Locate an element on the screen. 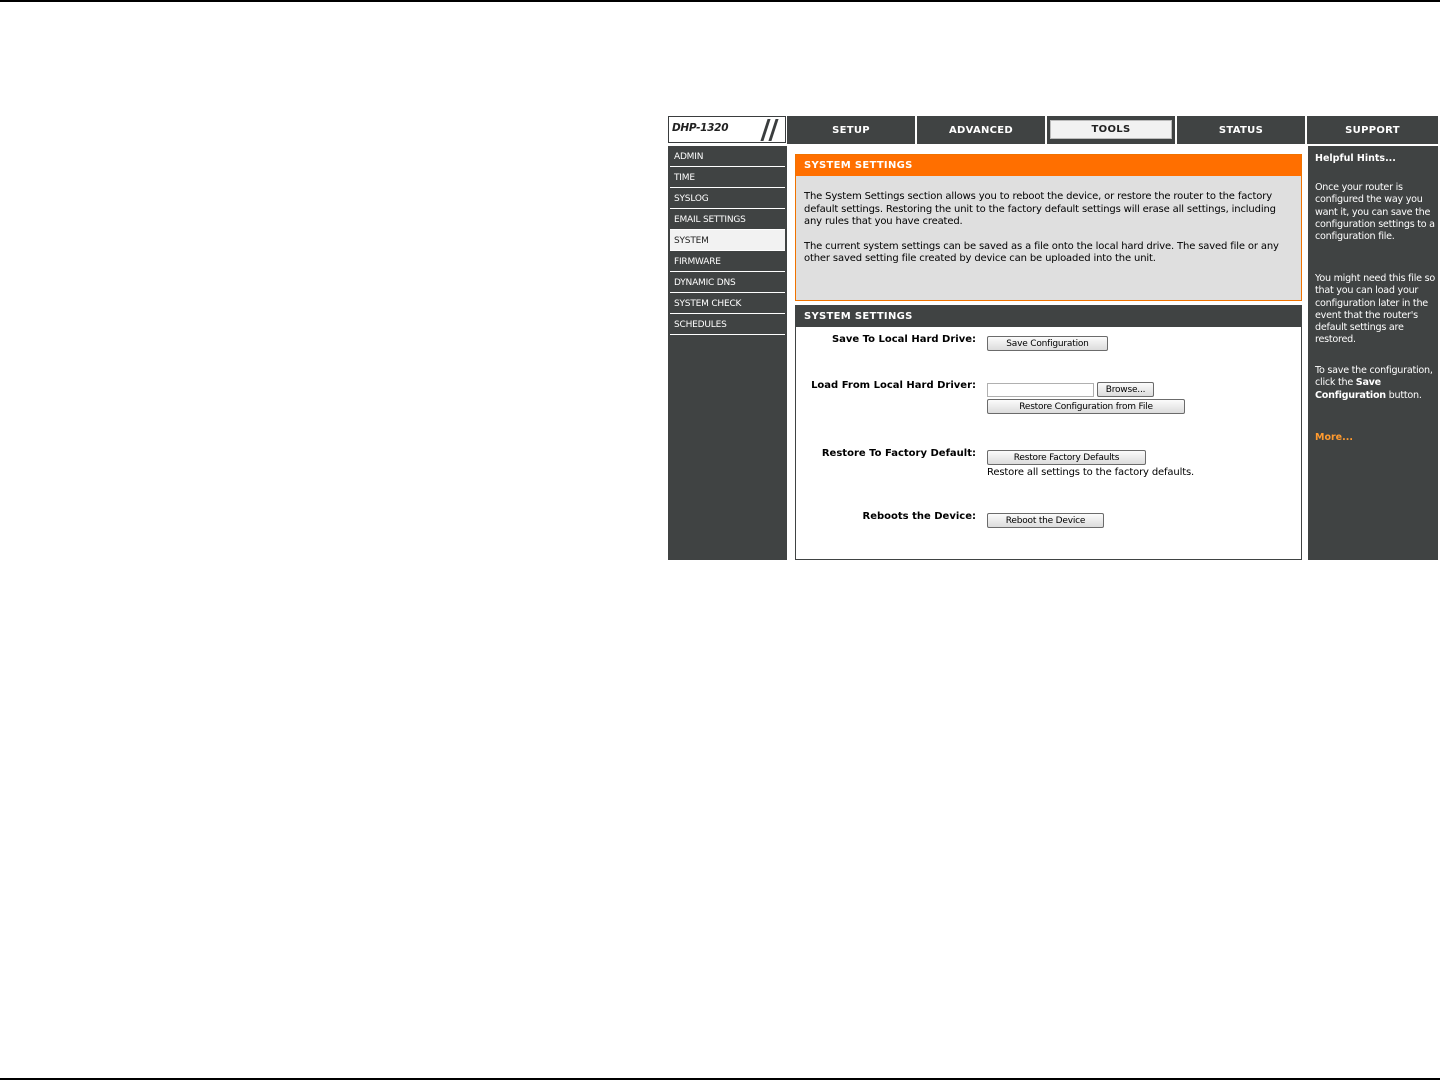  tab-status: STATUS is located at coordinates (1241, 130).